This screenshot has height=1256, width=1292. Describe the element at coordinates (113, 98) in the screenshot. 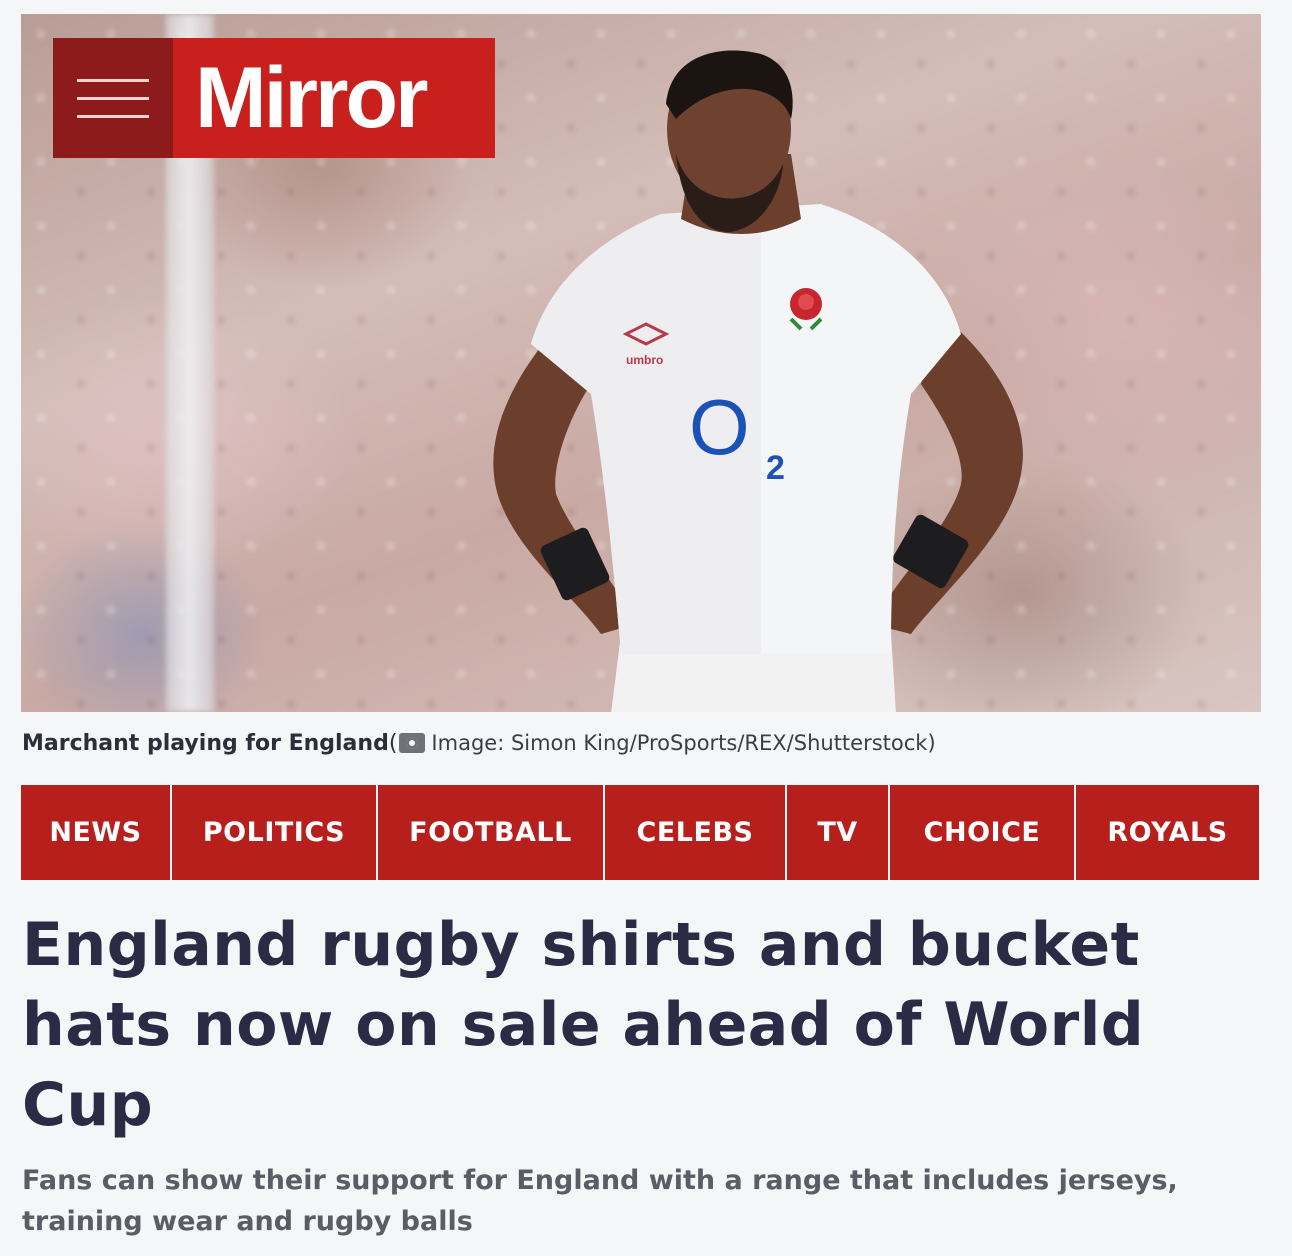

I see `hamburger-menu-icon` at that location.